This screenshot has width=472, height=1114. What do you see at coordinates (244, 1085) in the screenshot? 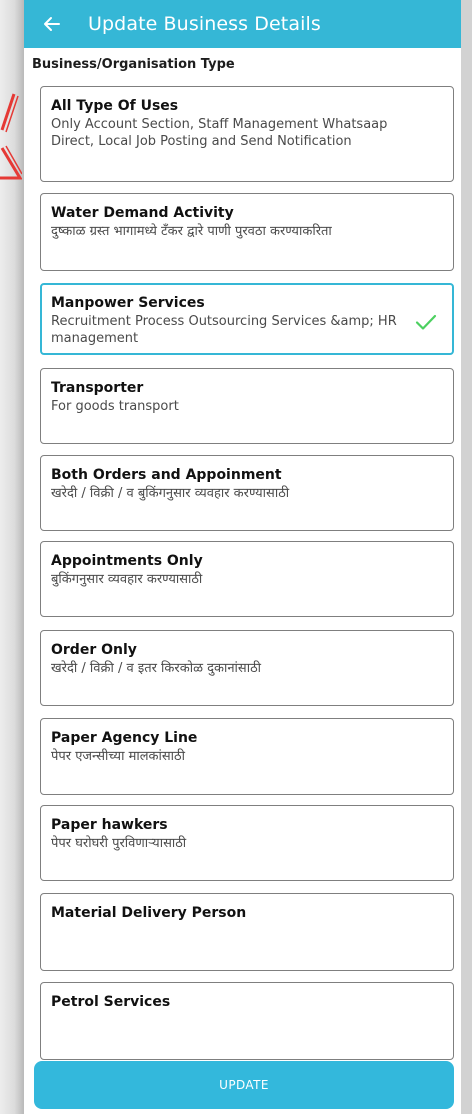
I see `update-button: UPDATE` at bounding box center [244, 1085].